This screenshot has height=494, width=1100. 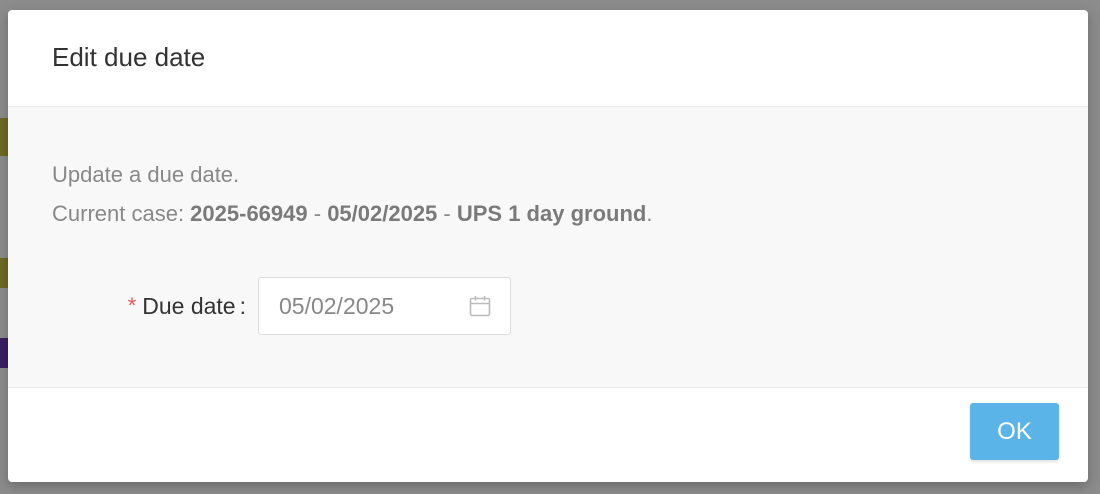 What do you see at coordinates (1014, 431) in the screenshot?
I see `ok-button: OK` at bounding box center [1014, 431].